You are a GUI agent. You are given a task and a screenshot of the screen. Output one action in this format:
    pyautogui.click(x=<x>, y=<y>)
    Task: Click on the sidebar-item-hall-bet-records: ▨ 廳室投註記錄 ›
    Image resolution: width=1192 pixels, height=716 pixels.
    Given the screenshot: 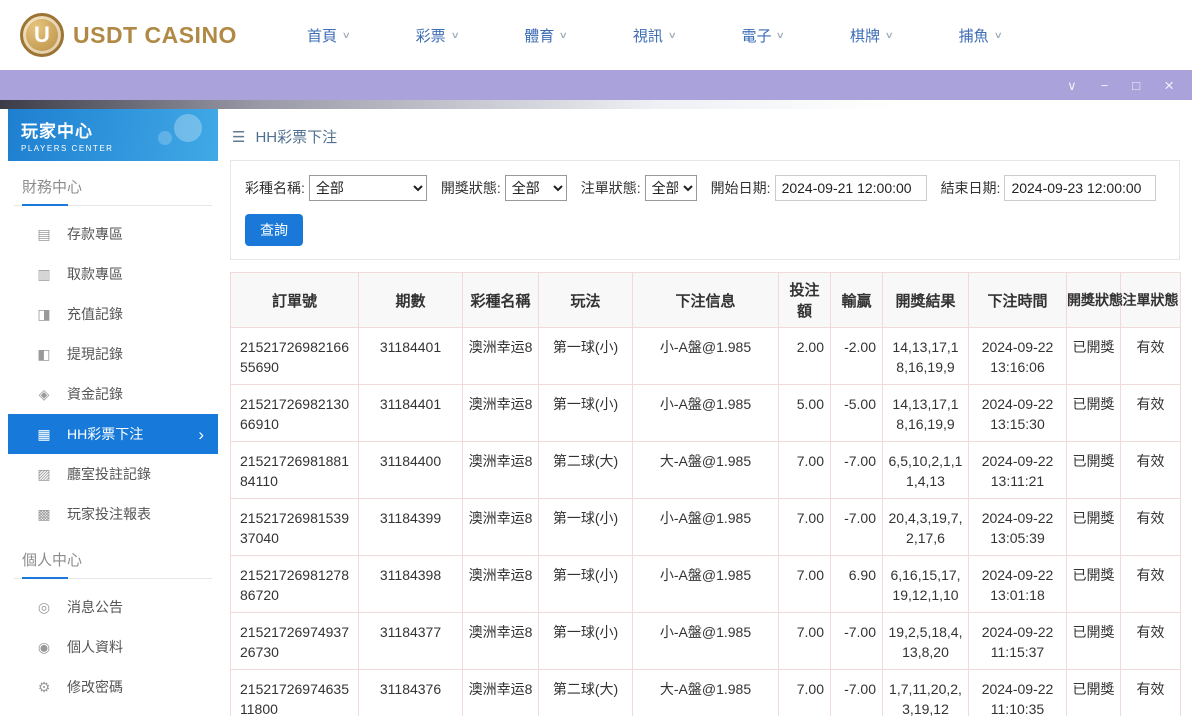 What is the action you would take?
    pyautogui.click(x=113, y=474)
    